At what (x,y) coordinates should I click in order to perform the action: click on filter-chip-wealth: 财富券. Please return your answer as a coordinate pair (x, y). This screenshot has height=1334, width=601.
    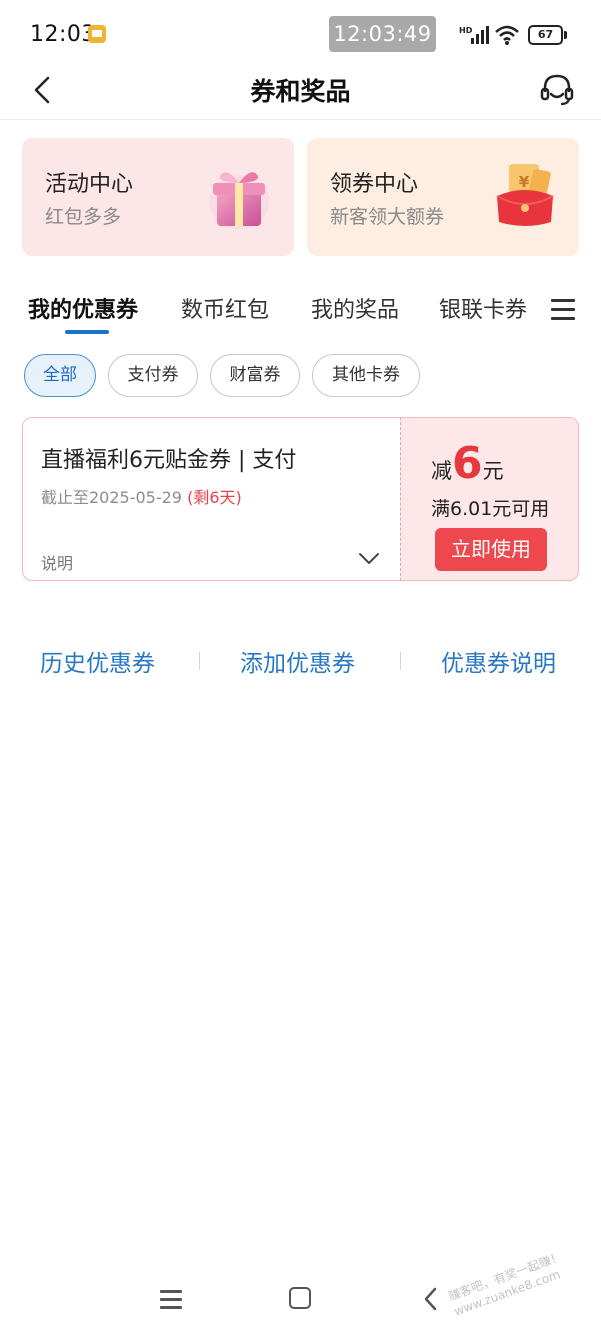
    Looking at the image, I should click on (255, 375).